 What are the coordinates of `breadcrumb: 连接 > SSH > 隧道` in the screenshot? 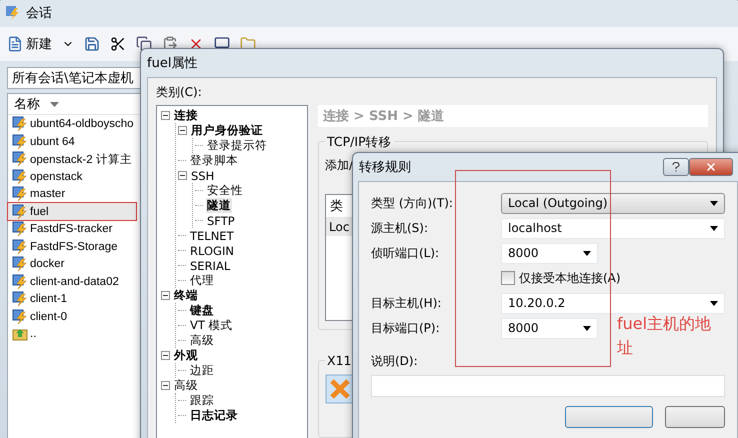 It's located at (513, 116).